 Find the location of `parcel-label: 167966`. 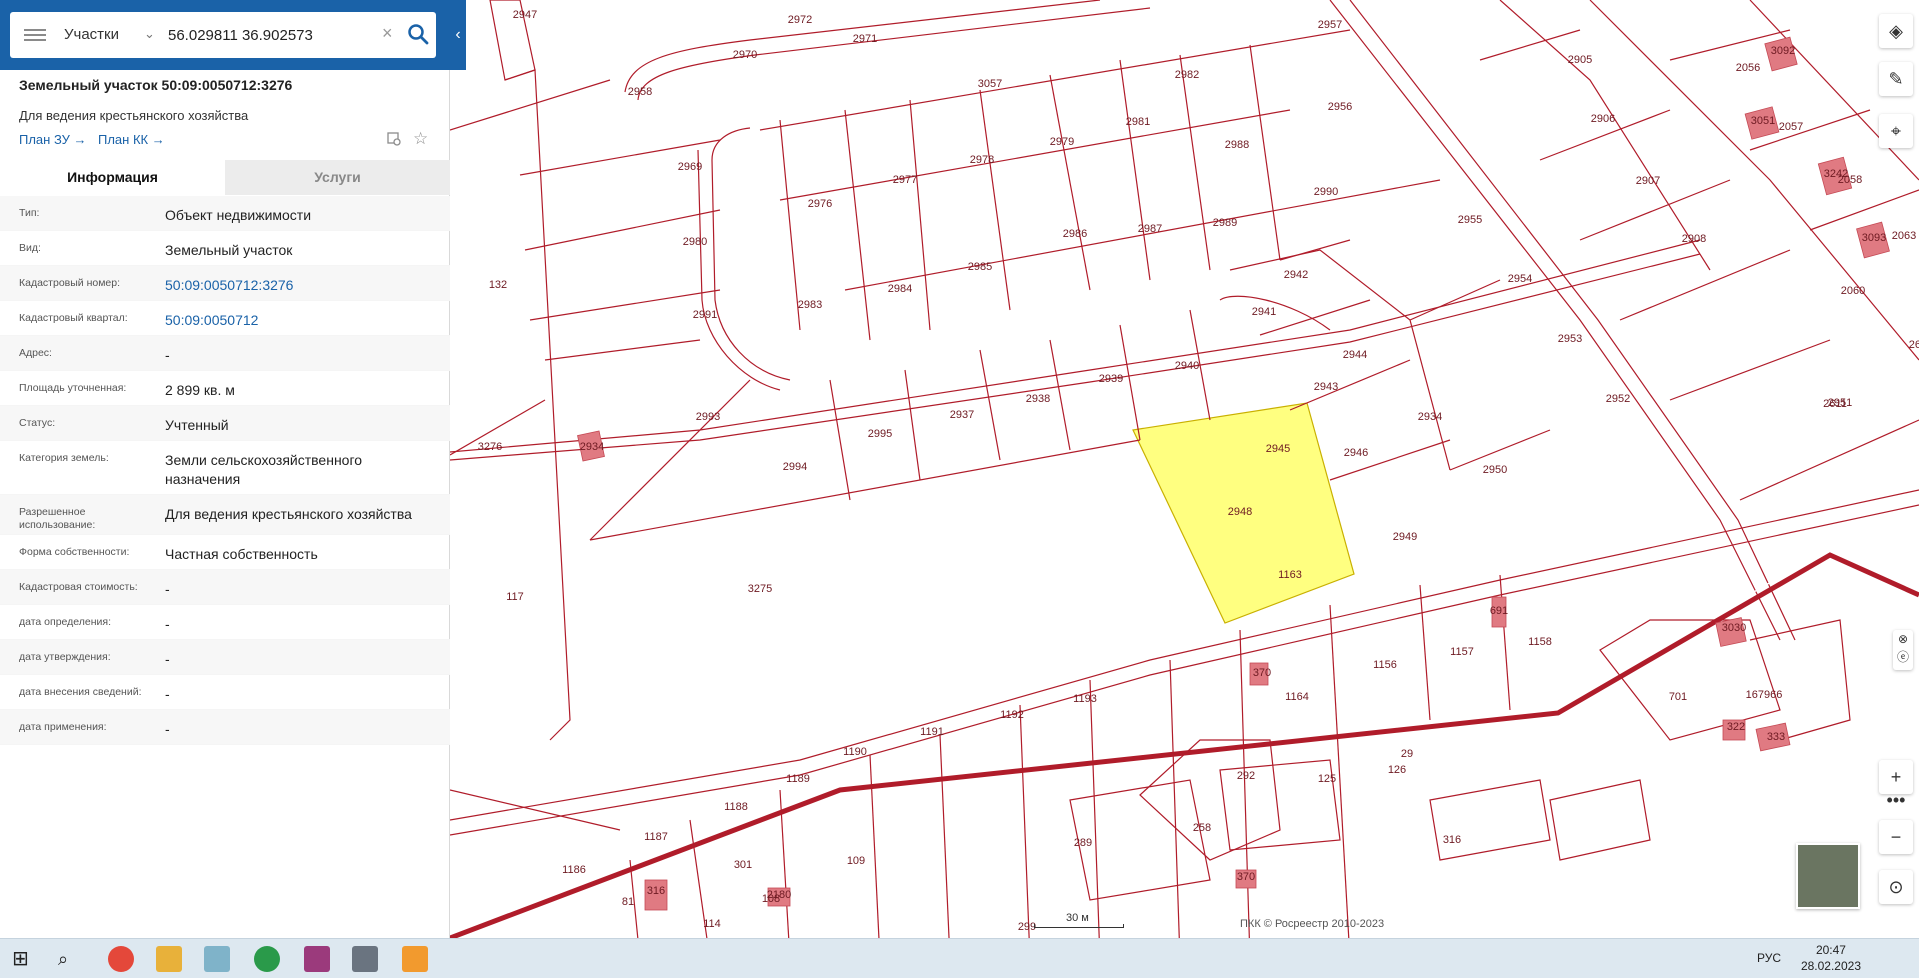

parcel-label: 167966 is located at coordinates (1764, 695).